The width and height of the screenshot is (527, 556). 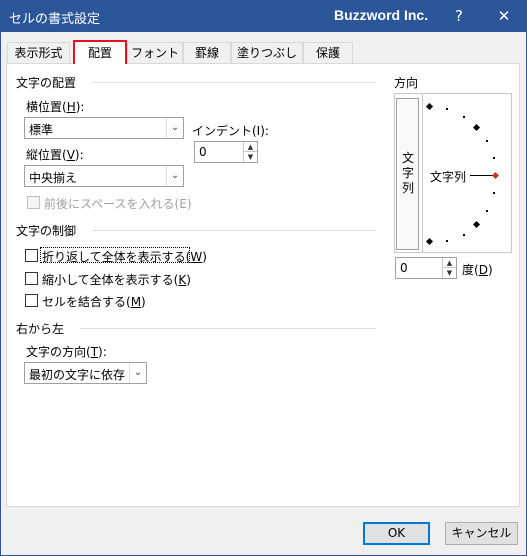 I want to click on rtl-section-title: 右から左, so click(x=40, y=329).